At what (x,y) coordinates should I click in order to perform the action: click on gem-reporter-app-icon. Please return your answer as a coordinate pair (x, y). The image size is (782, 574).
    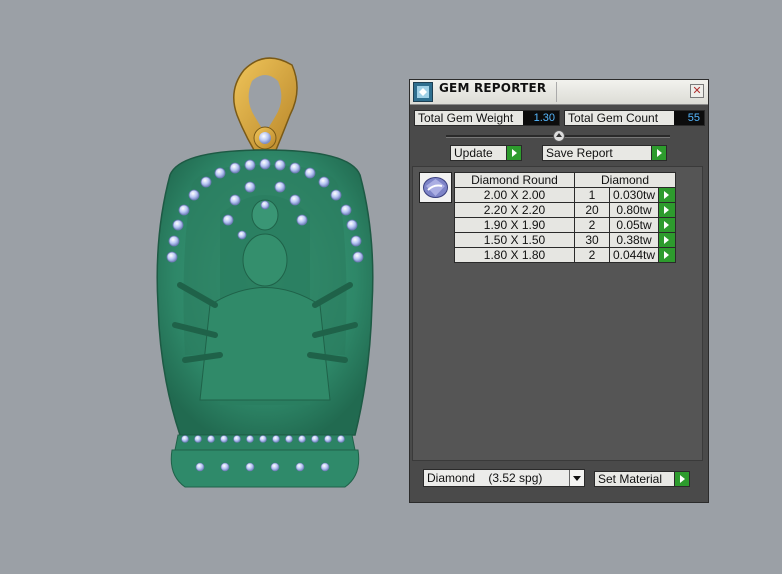
    Looking at the image, I should click on (423, 92).